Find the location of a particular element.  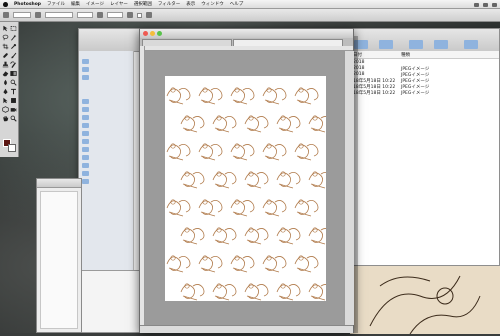

menu-select: 選択範囲 is located at coordinates (143, 4).